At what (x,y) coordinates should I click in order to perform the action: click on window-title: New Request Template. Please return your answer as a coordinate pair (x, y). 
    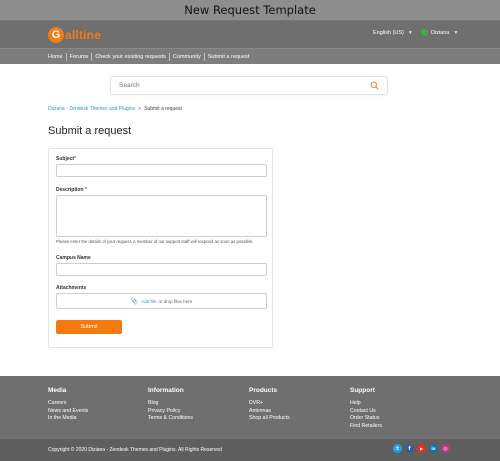
    Looking at the image, I should click on (250, 10).